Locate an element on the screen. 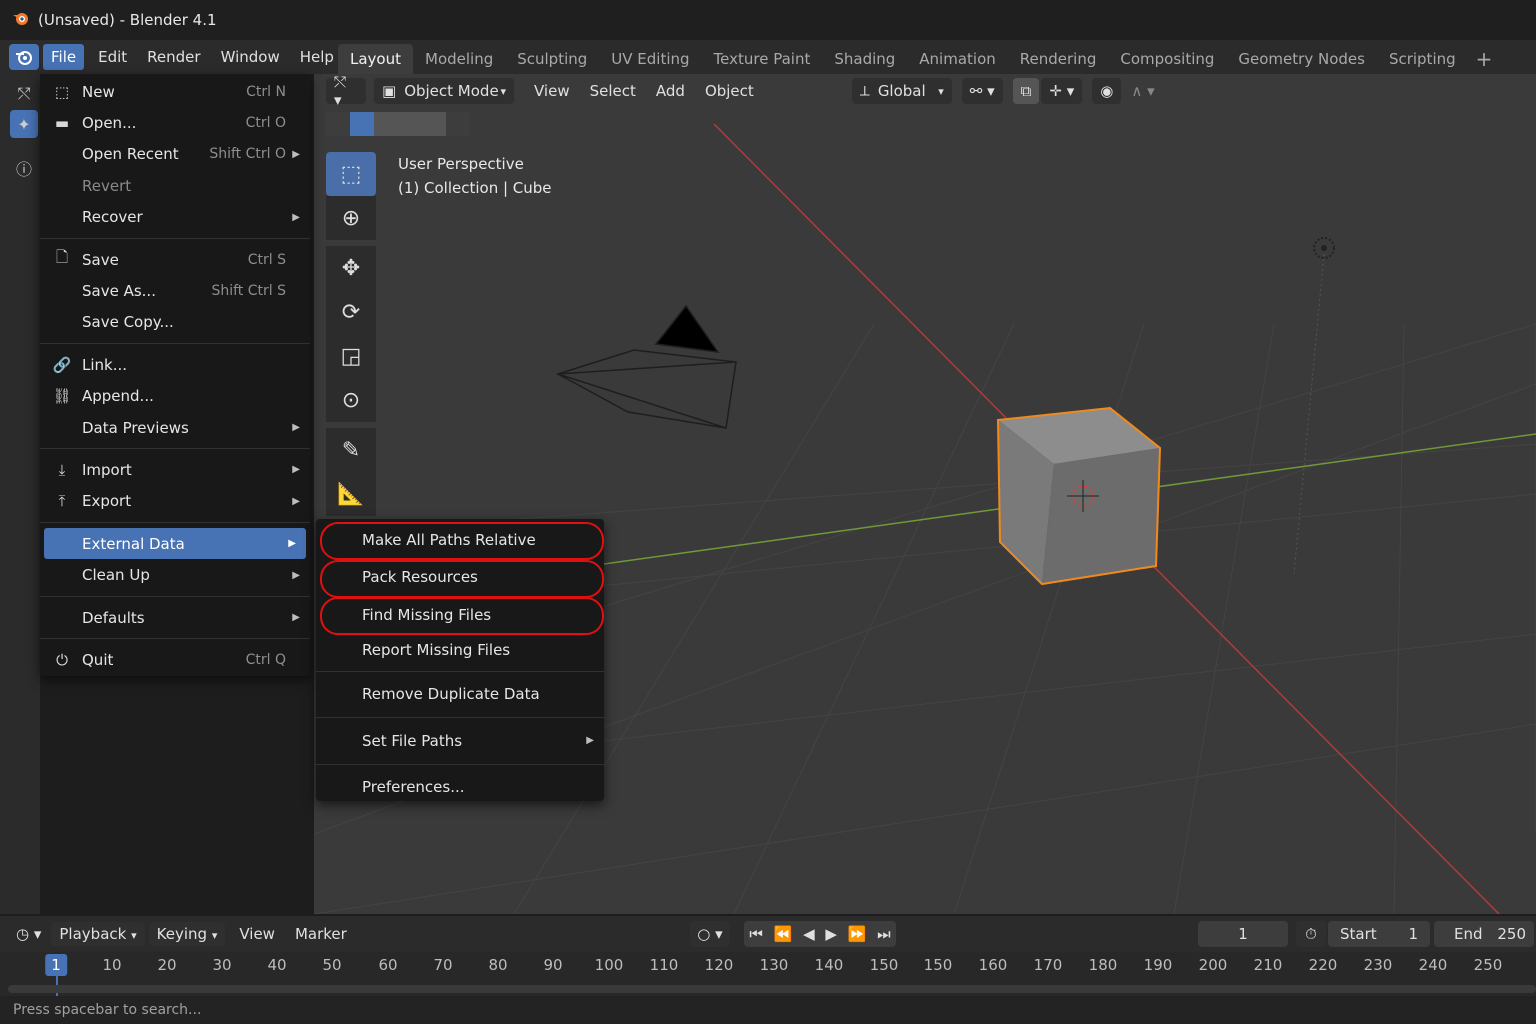 The image size is (1536, 1024). tab-shading: Shading is located at coordinates (864, 59).